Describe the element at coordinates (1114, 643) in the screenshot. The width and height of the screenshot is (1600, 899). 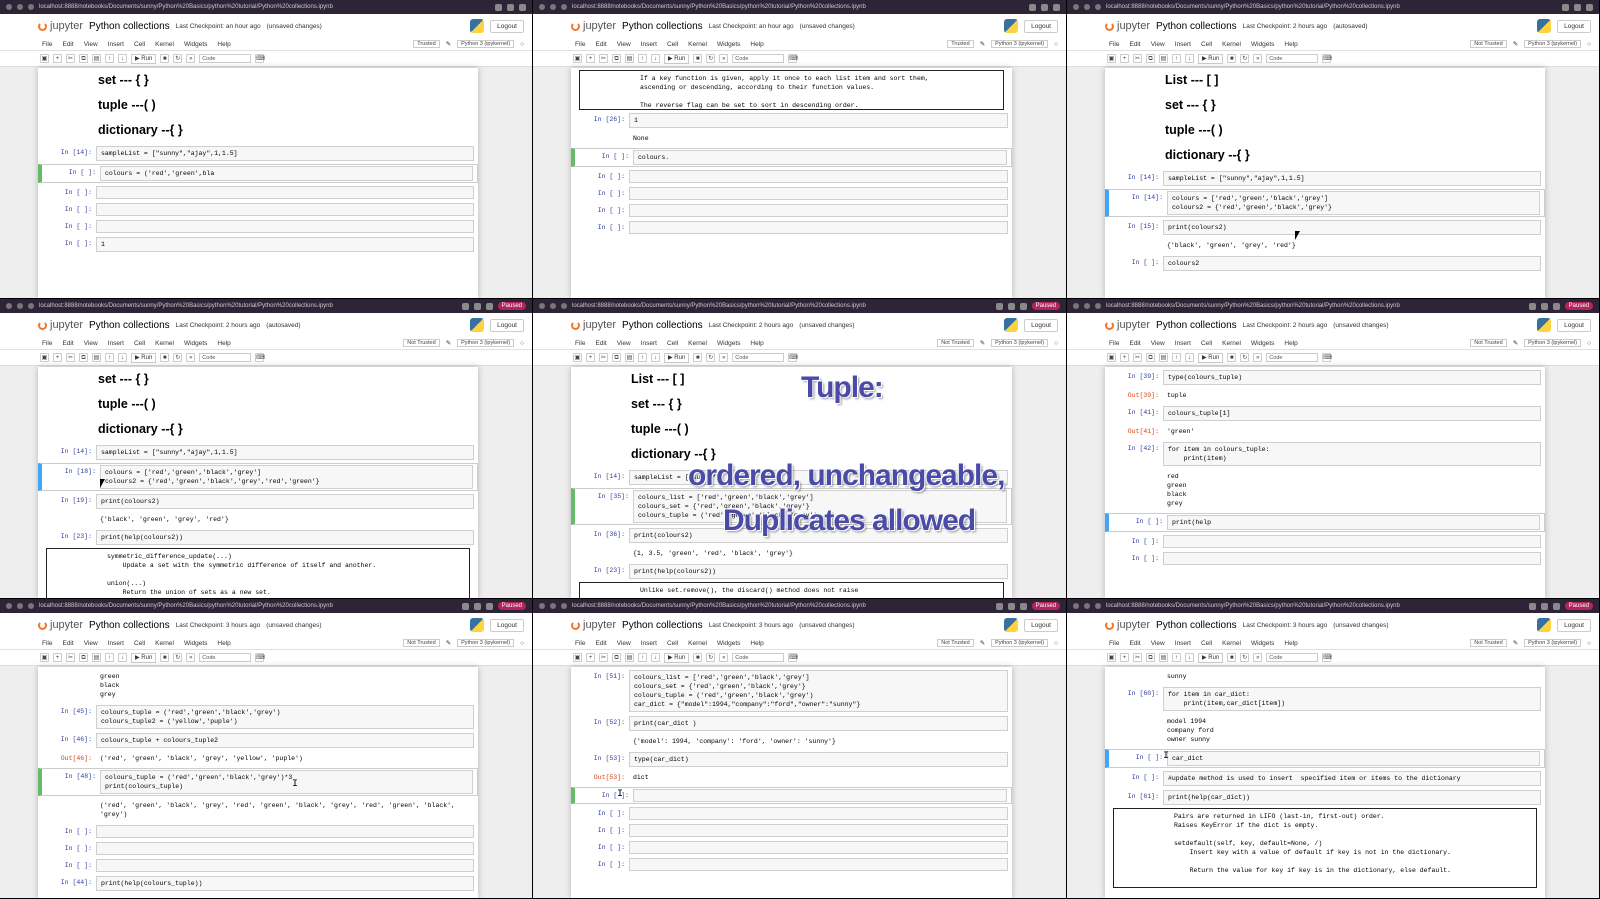
I see `menu-item: File` at that location.